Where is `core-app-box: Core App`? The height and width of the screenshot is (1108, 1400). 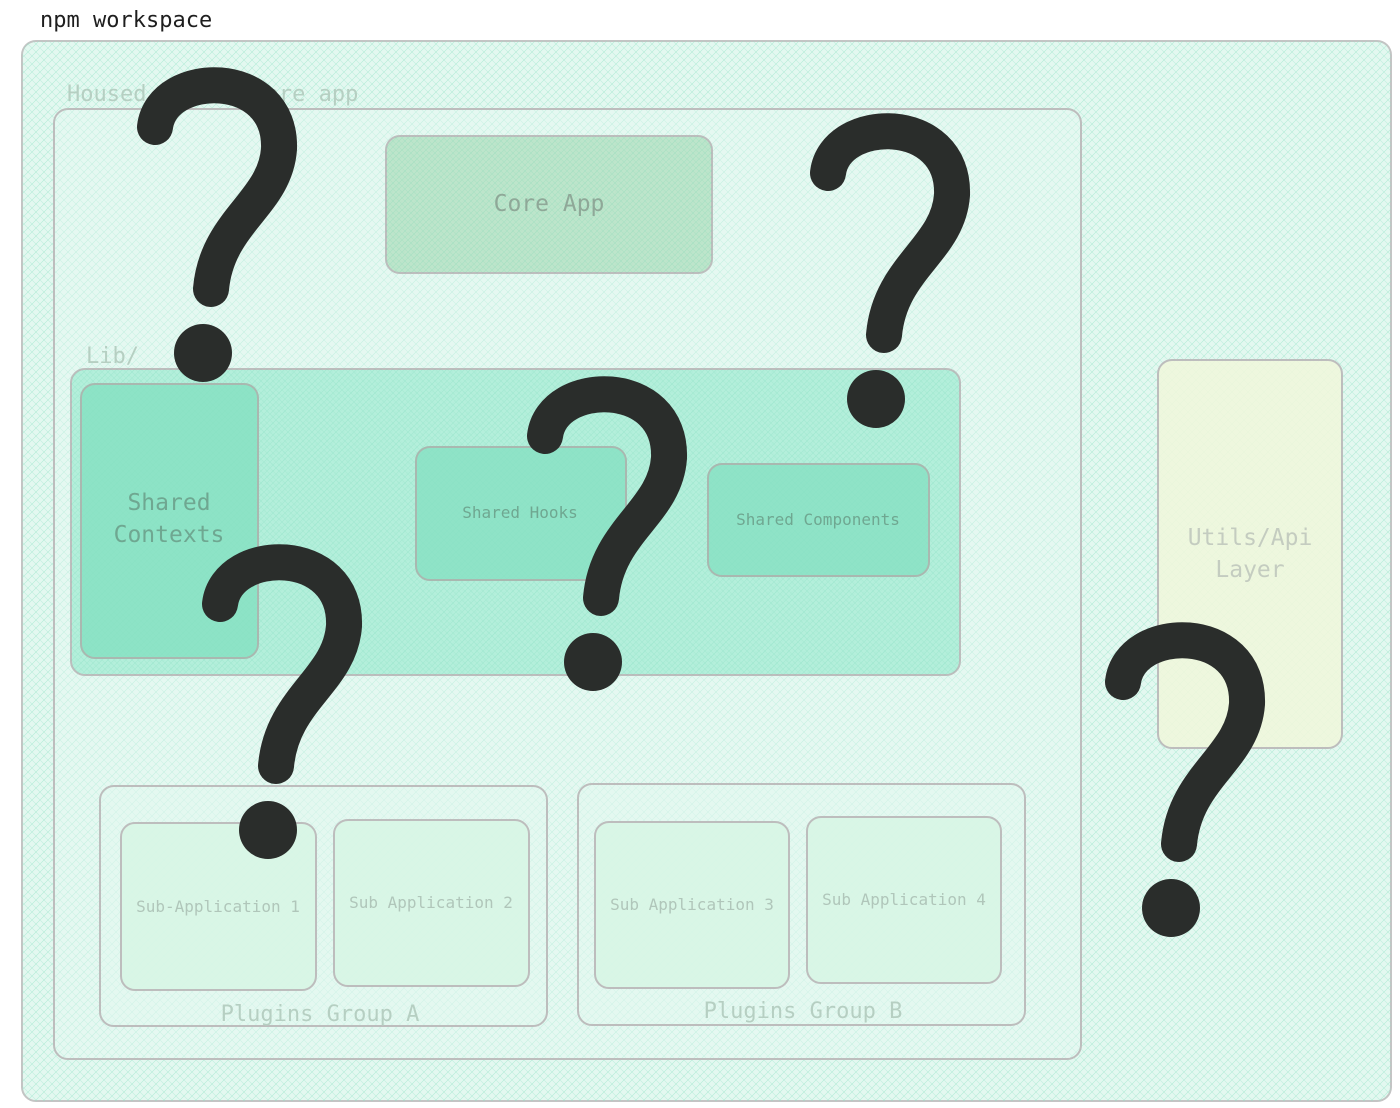
core-app-box: Core App is located at coordinates (549, 204).